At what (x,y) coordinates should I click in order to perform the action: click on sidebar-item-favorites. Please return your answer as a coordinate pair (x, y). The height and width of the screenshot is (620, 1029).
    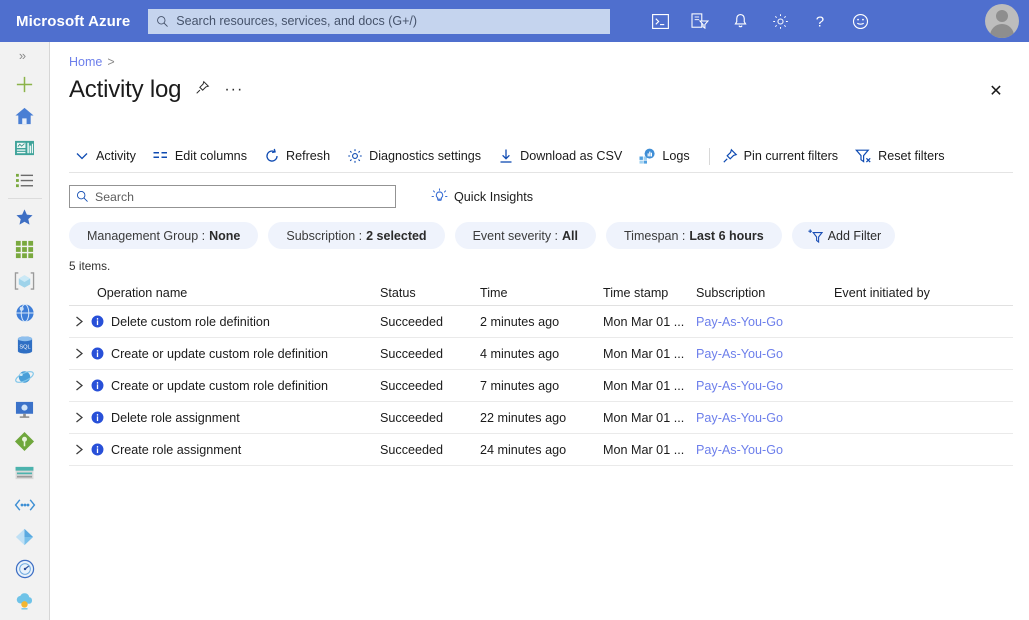
    Looking at the image, I should click on (25, 217).